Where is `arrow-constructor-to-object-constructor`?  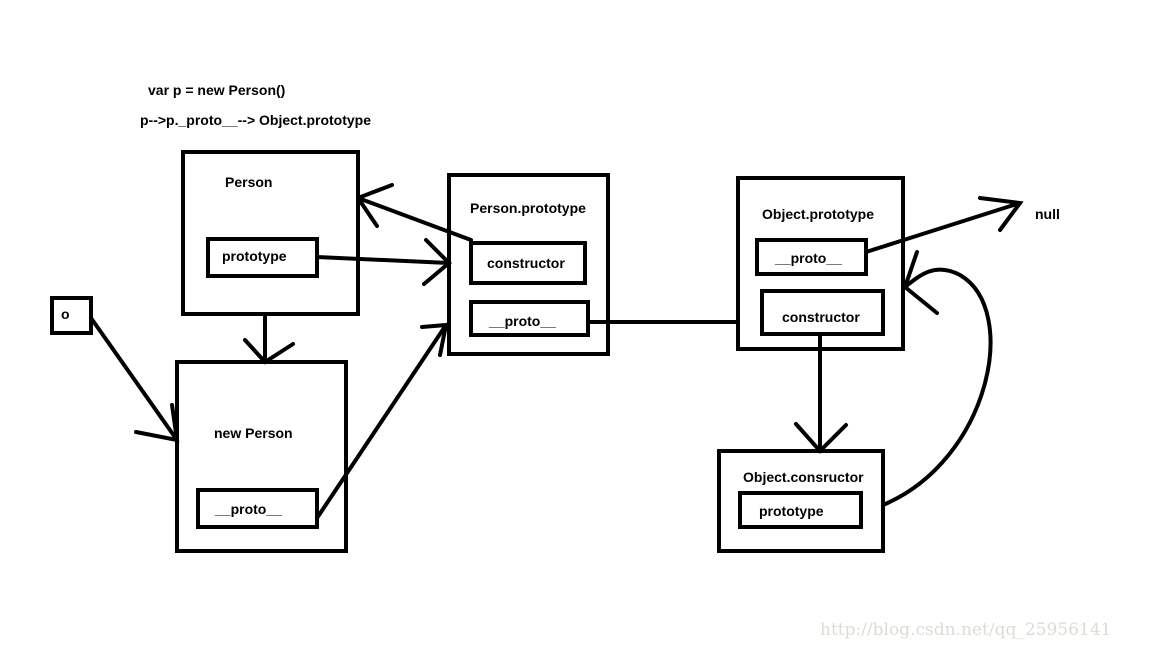
arrow-constructor-to-object-constructor is located at coordinates (821, 393).